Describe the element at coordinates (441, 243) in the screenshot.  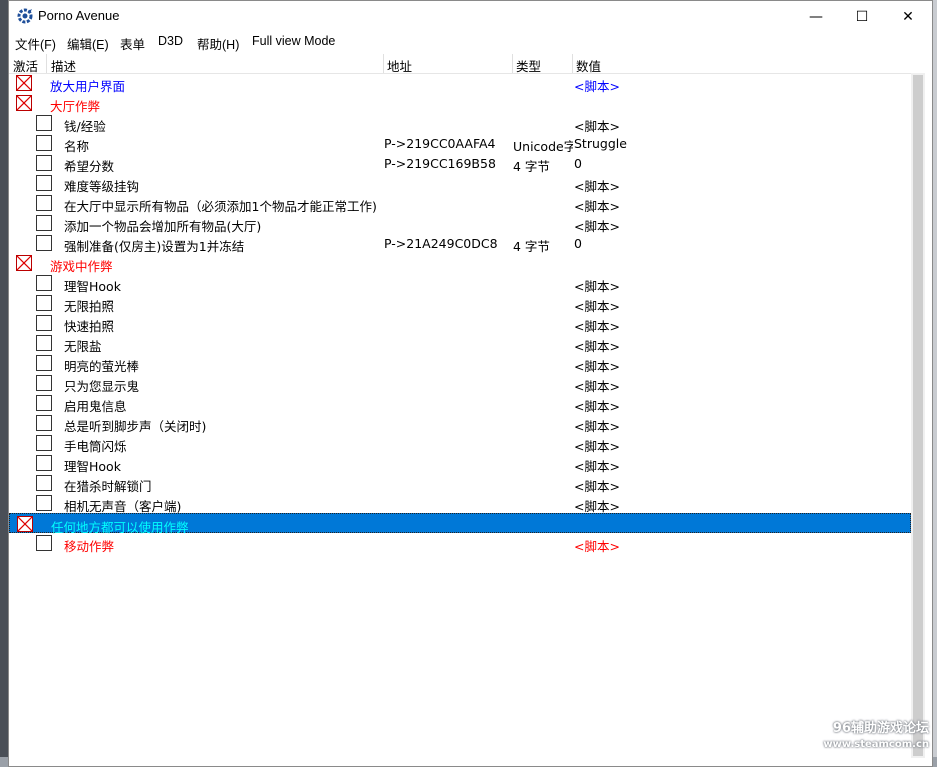
I see `row-address: P->21A249C0DC8` at that location.